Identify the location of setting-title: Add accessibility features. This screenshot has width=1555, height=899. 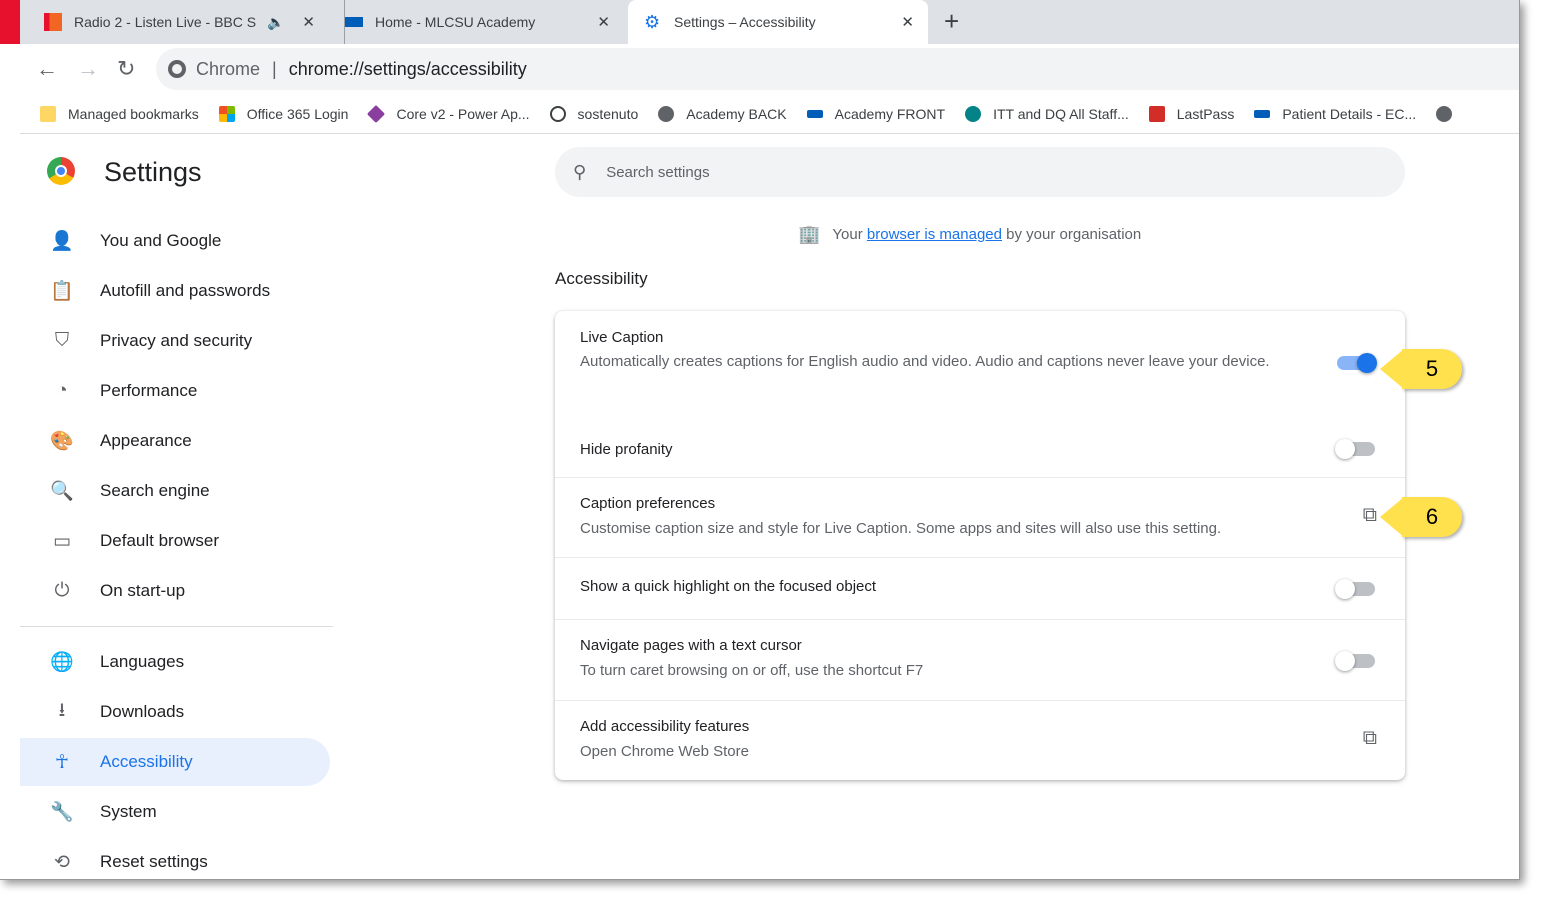
(665, 726).